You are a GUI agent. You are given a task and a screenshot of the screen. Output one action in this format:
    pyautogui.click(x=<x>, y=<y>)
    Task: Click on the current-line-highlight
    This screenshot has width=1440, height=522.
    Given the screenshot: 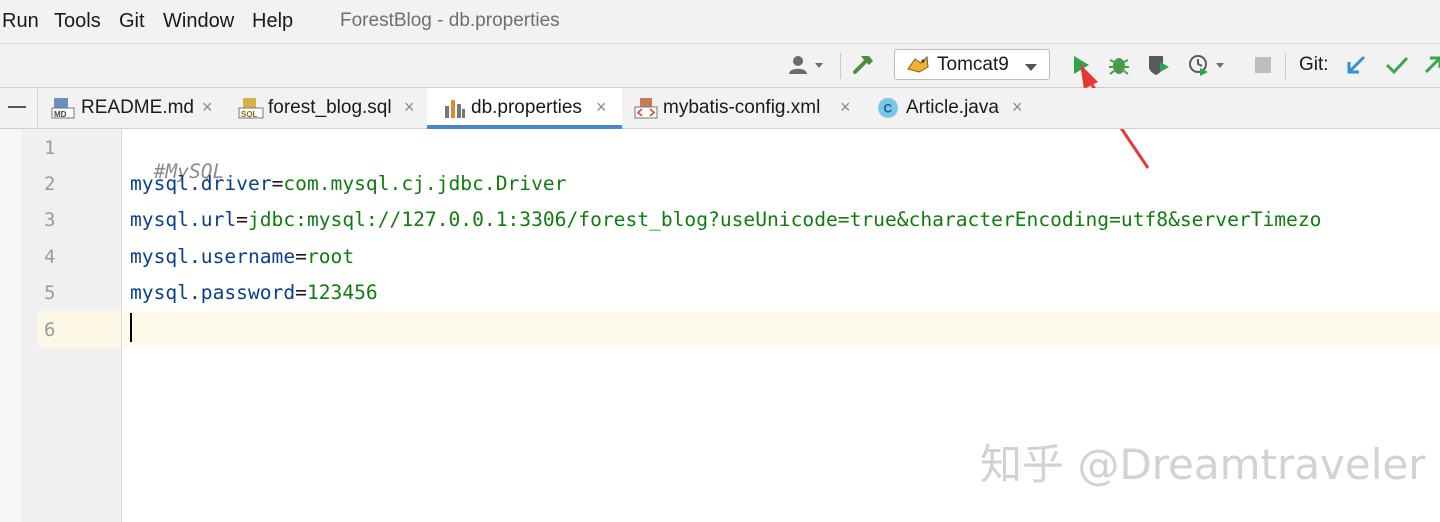 What is the action you would take?
    pyautogui.click(x=781, y=329)
    